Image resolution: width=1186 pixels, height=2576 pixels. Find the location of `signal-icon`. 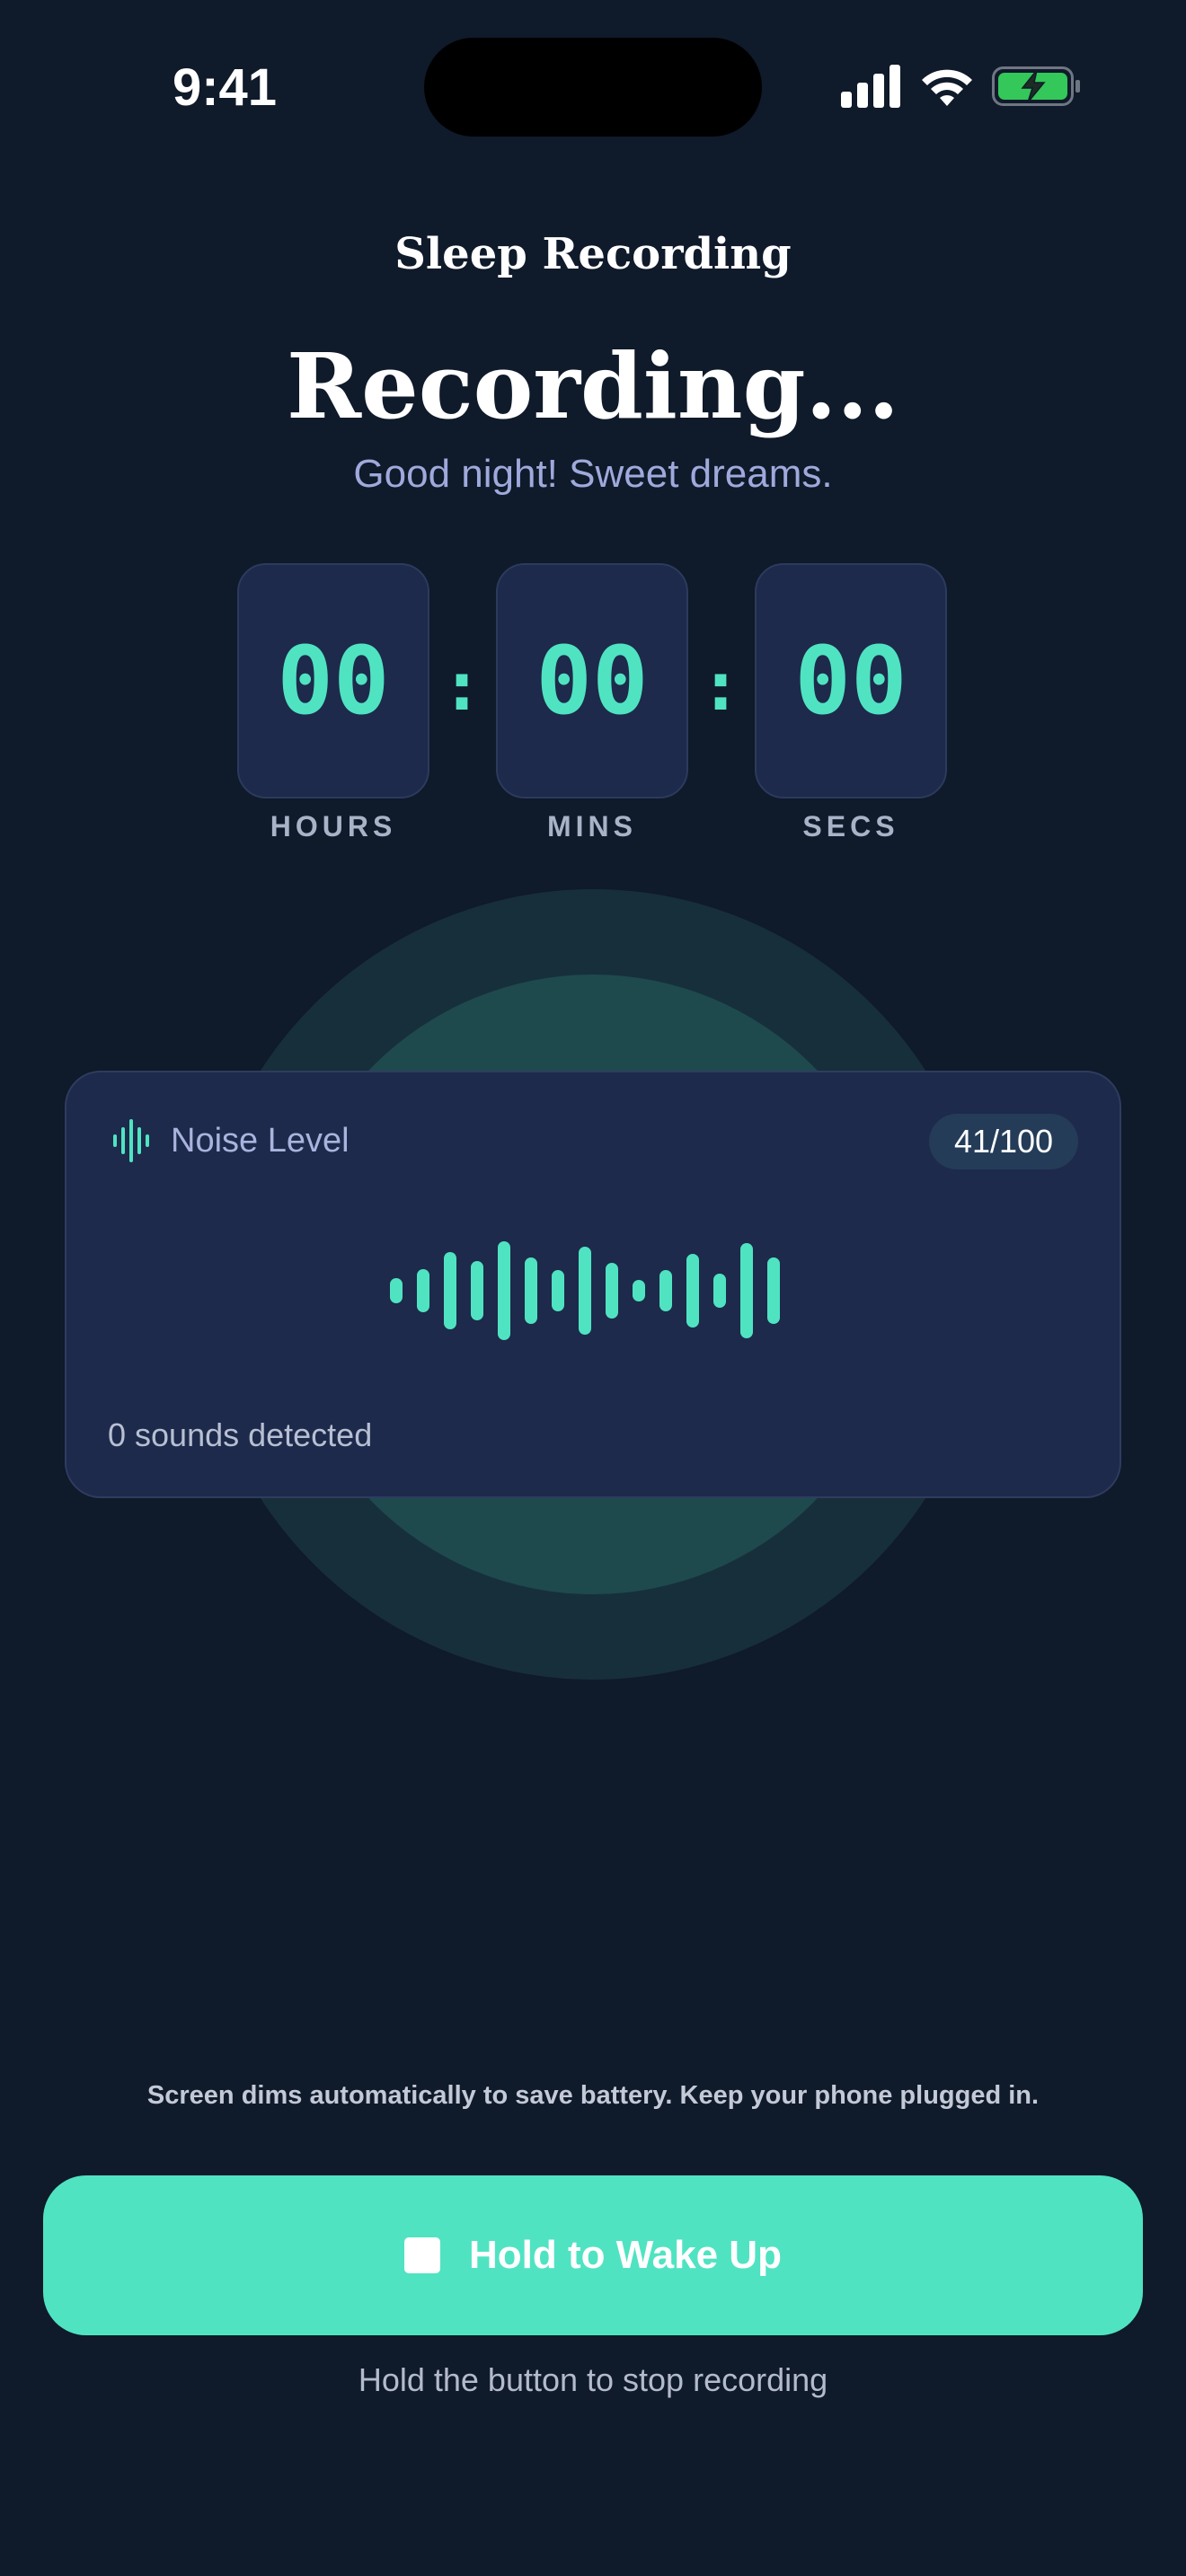

signal-icon is located at coordinates (870, 86).